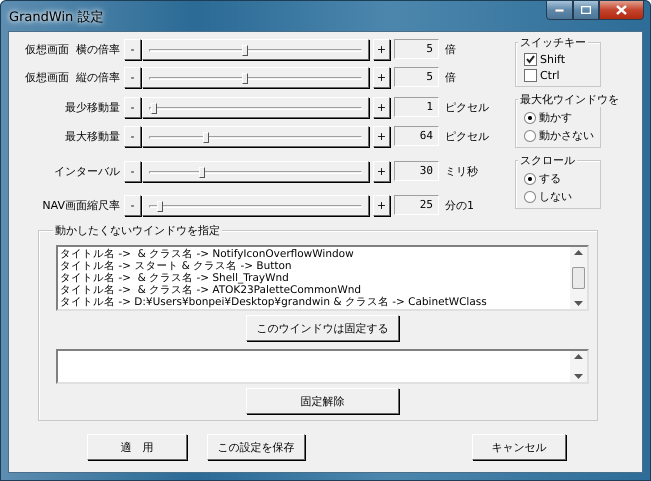 The image size is (651, 481). Describe the element at coordinates (555, 117) in the screenshot. I see `option-label: 動かす` at that location.